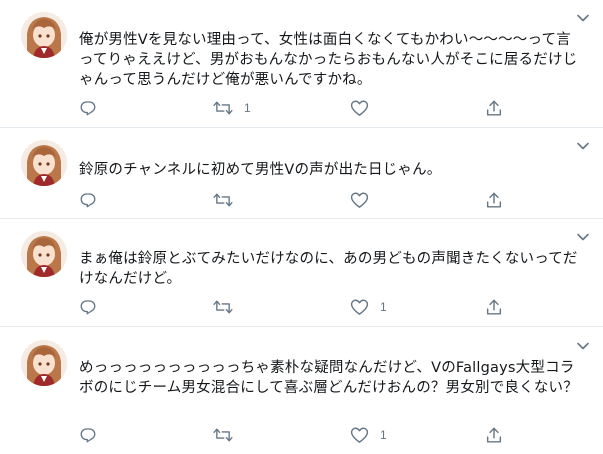  Describe the element at coordinates (260, 170) in the screenshot. I see `tweet-text: 鈴原のチャンネルに初めて男性Vの声が出た日じゃん。` at that location.